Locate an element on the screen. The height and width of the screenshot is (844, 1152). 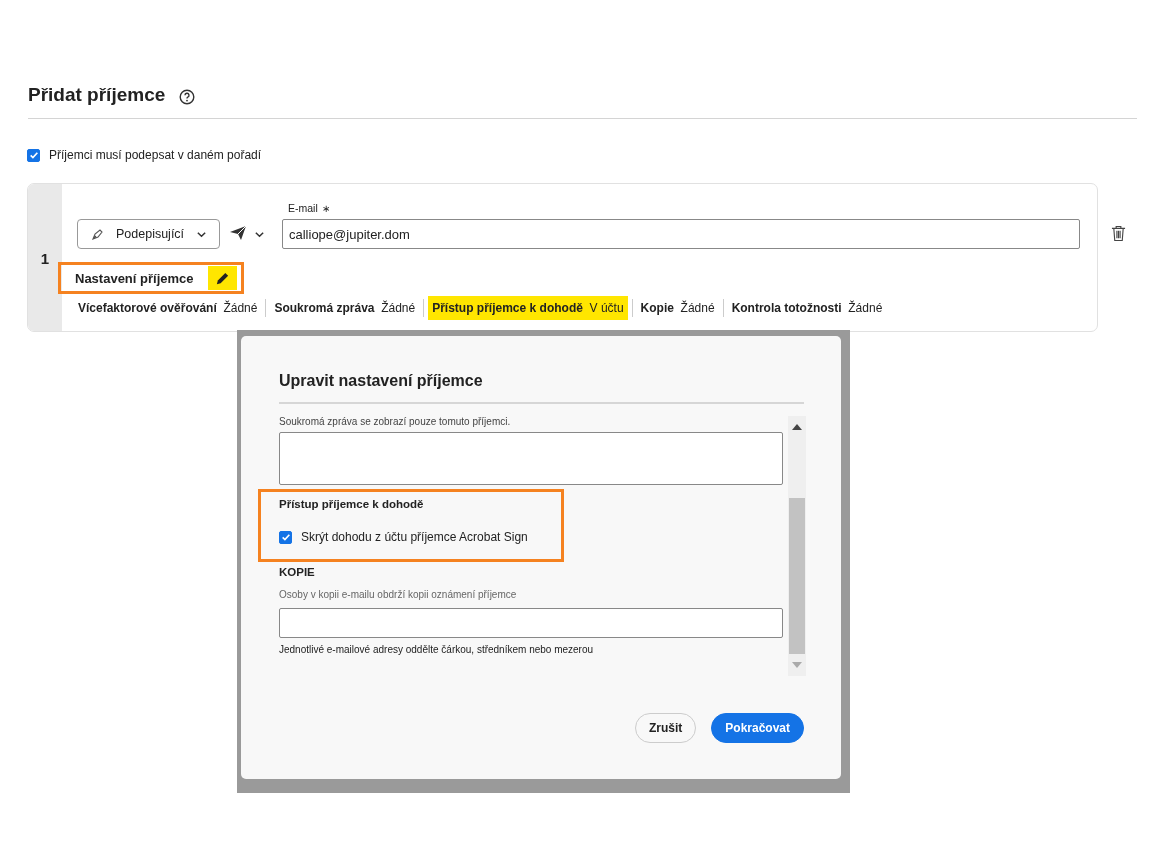
hint-text: Osoby v kopii e-mailu obdrží kopii oznámení příjemce is located at coordinates (398, 594).